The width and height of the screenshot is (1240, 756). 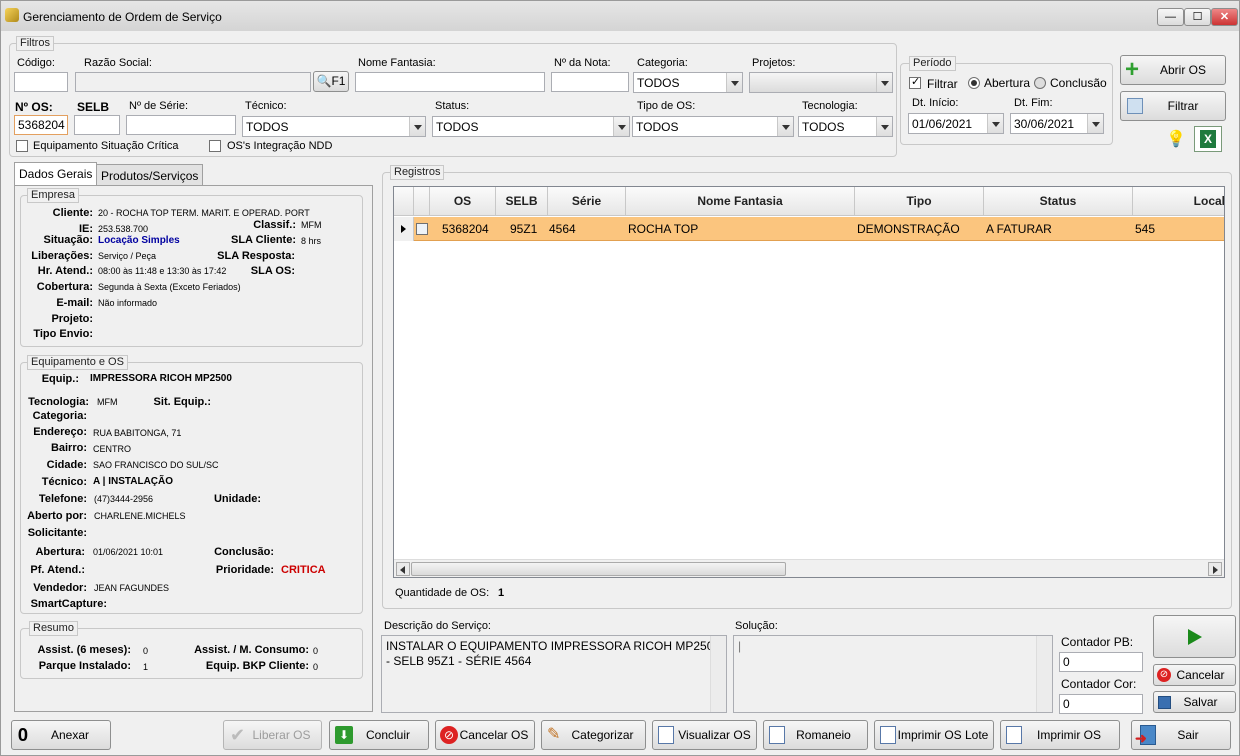 What do you see at coordinates (809, 568) in the screenshot?
I see `horizontal-scrollbar` at bounding box center [809, 568].